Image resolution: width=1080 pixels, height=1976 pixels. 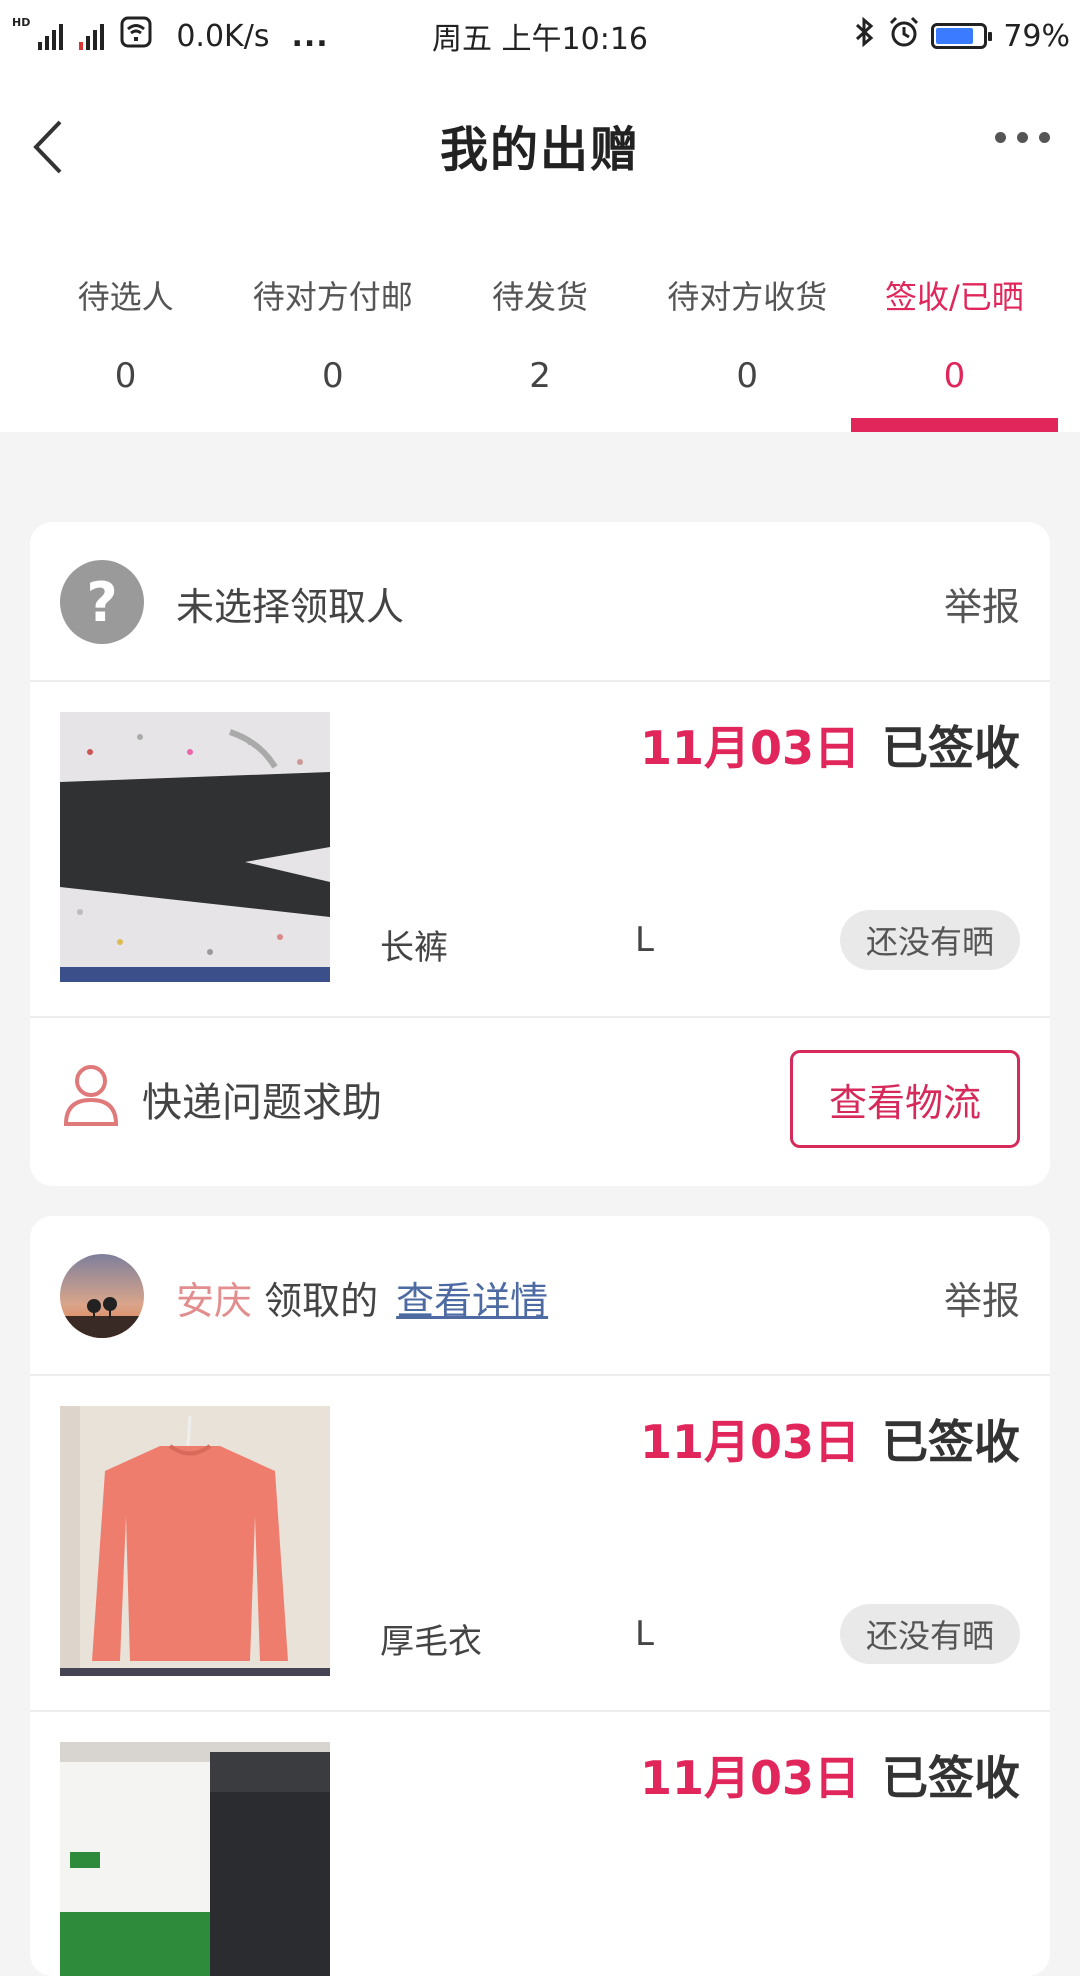 I want to click on active-tab-indicator, so click(x=954, y=425).